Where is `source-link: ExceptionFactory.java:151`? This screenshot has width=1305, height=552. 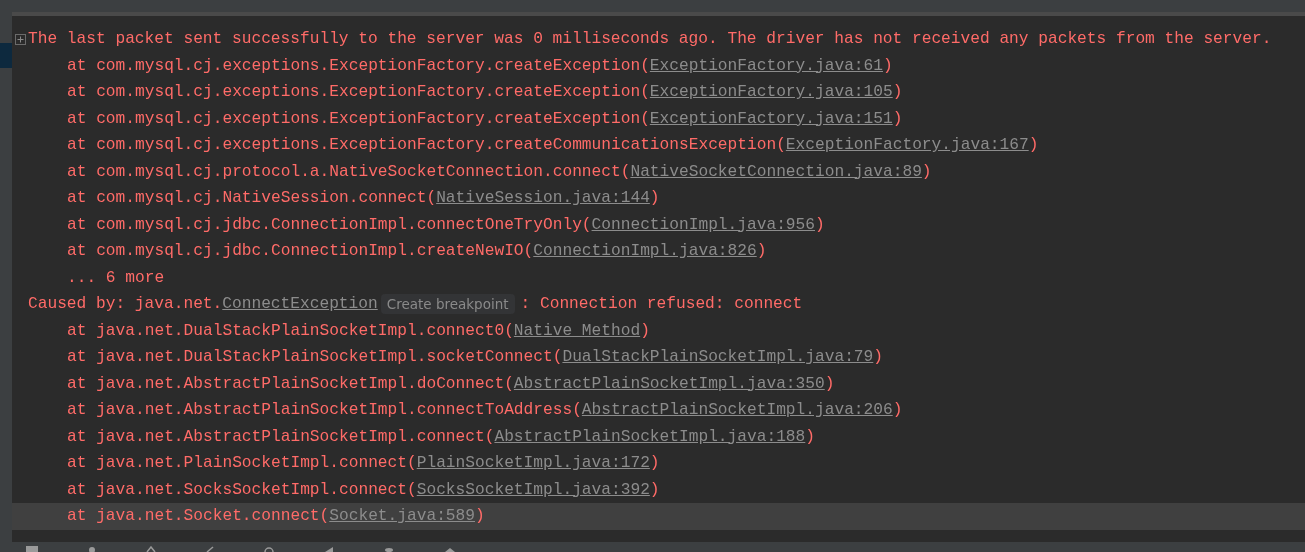
source-link: ExceptionFactory.java:151 is located at coordinates (771, 118).